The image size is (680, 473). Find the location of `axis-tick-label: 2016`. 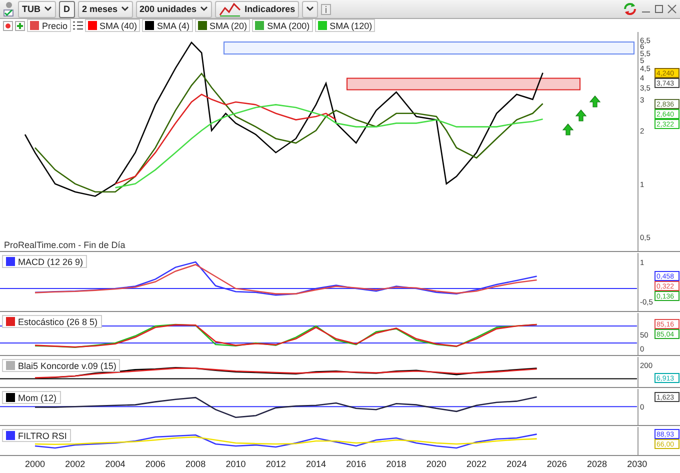

axis-tick-label: 2016 is located at coordinates (356, 464).